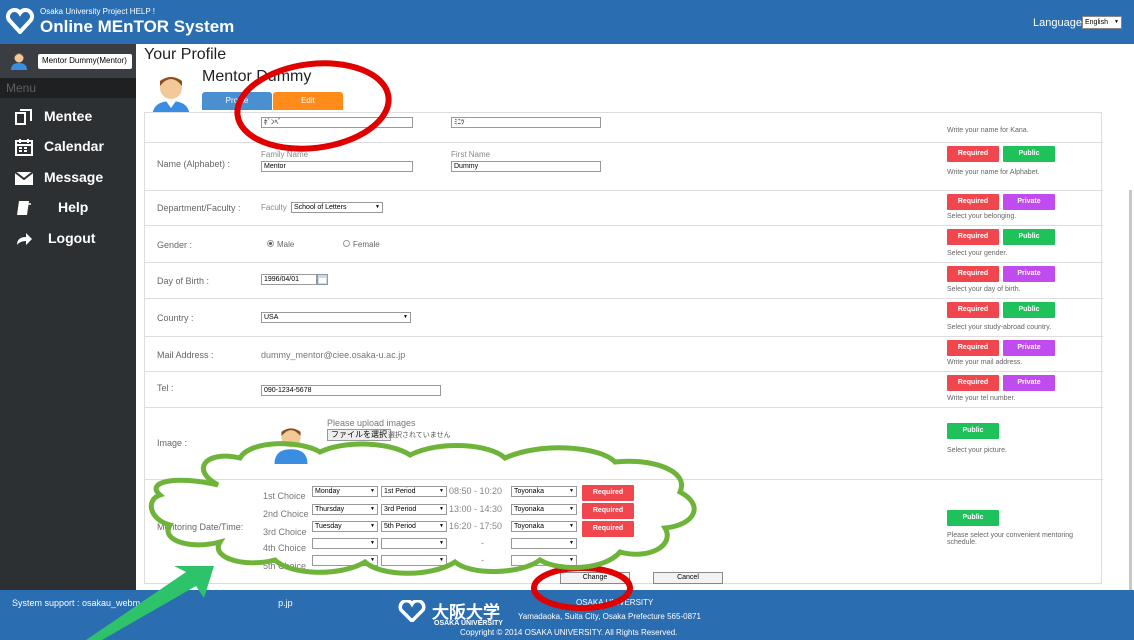 The height and width of the screenshot is (640, 1134). What do you see at coordinates (977, 450) in the screenshot?
I see `image-hint: Select your picture.` at bounding box center [977, 450].